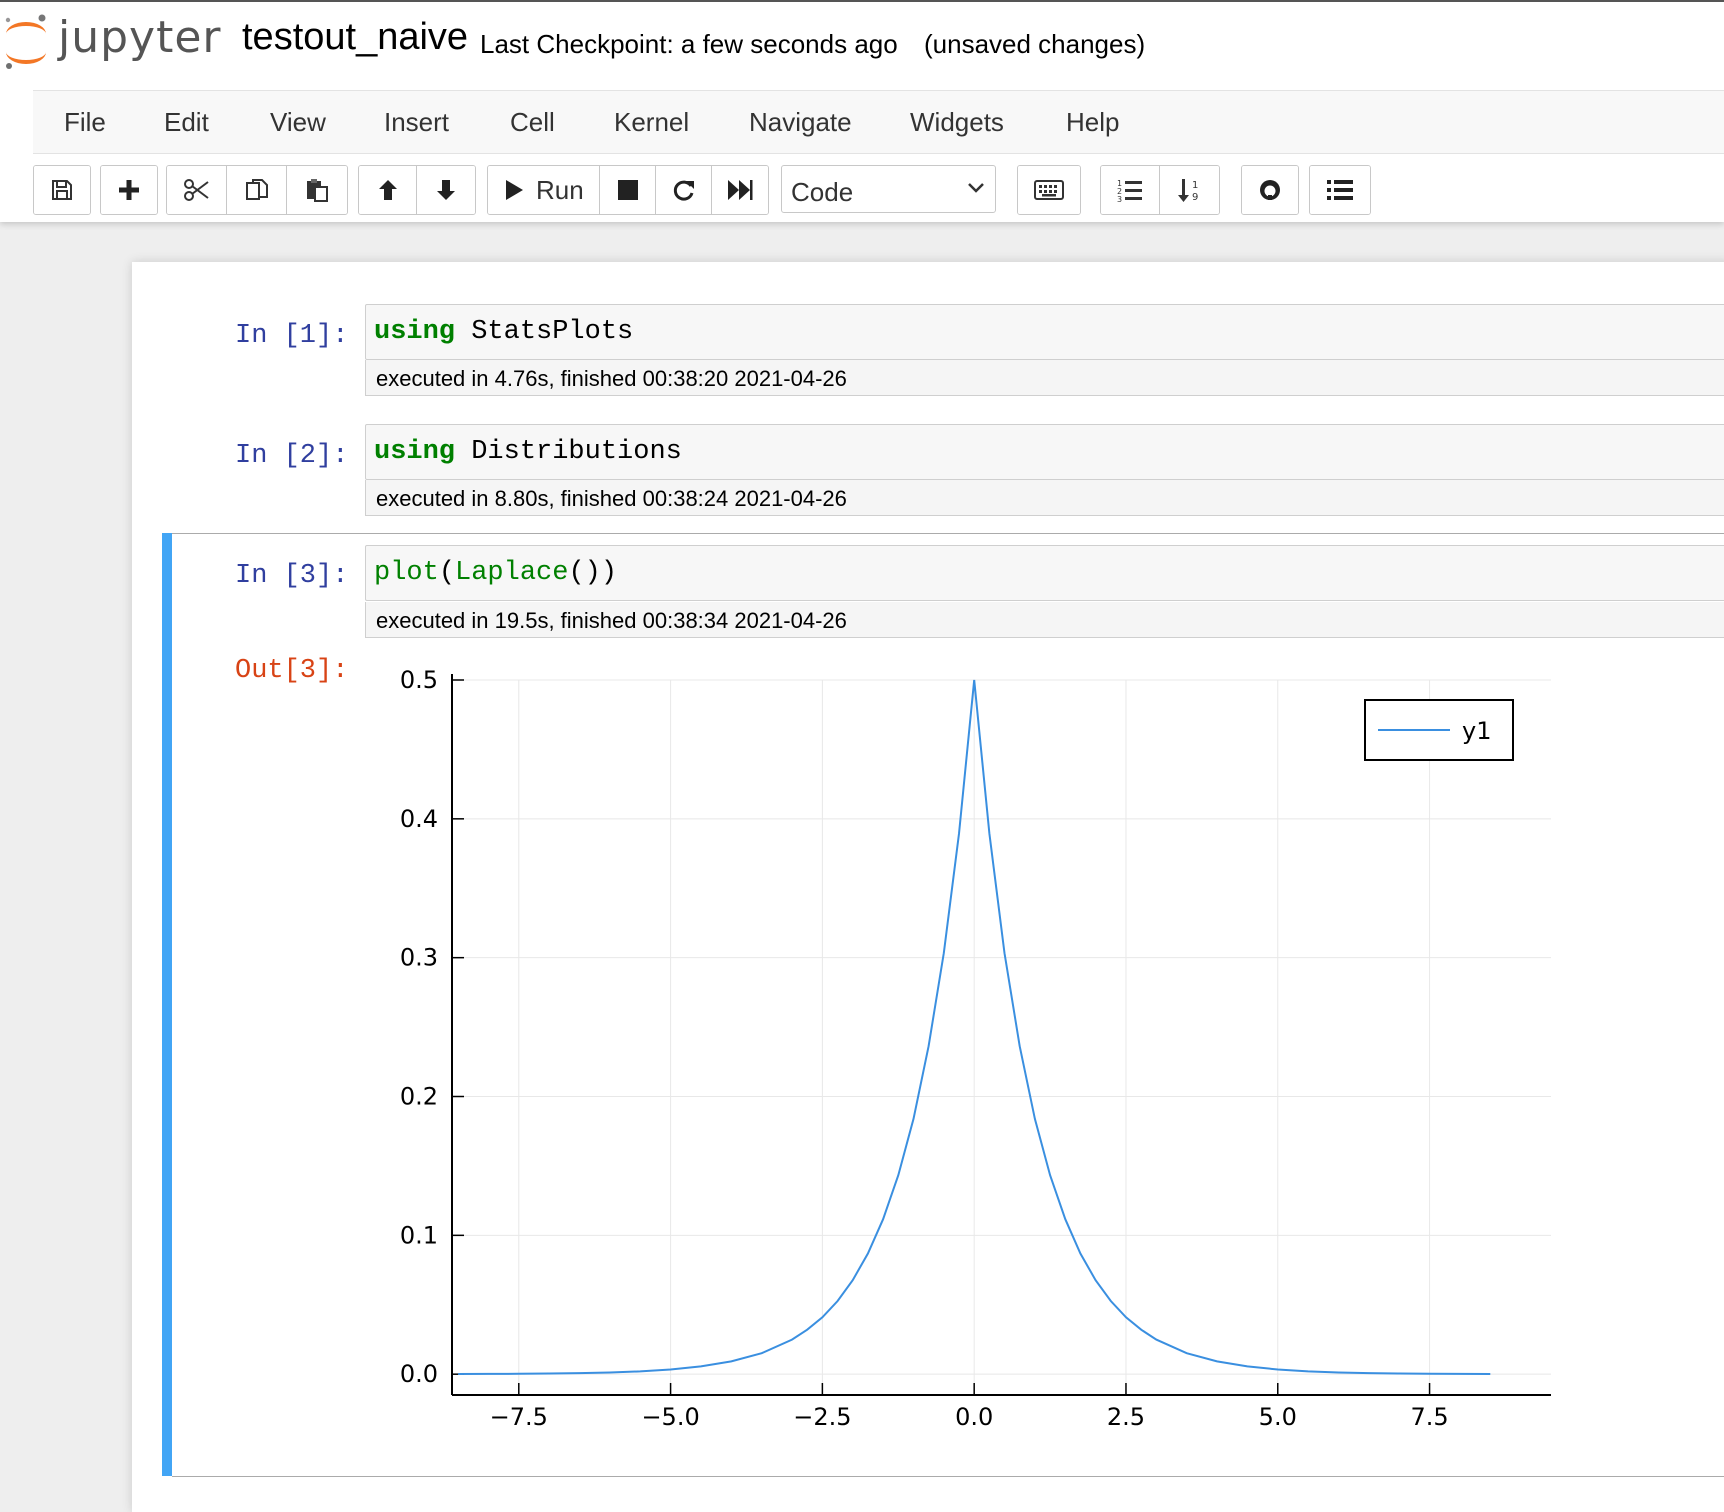 The width and height of the screenshot is (1724, 1512). What do you see at coordinates (1195, 185) in the screenshot?
I see `svg-text: 1` at bounding box center [1195, 185].